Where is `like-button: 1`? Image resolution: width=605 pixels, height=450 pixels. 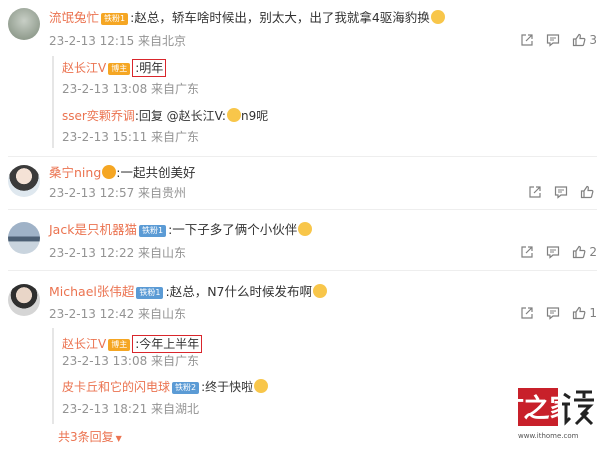
like-button: 1 is located at coordinates (584, 313).